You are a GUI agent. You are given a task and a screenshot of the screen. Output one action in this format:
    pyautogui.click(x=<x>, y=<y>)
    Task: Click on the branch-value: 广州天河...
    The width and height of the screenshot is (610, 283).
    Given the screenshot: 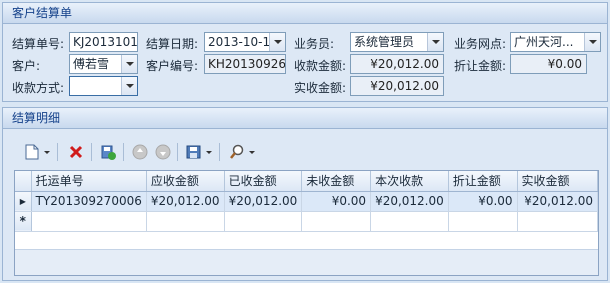 What is the action you would take?
    pyautogui.click(x=544, y=42)
    